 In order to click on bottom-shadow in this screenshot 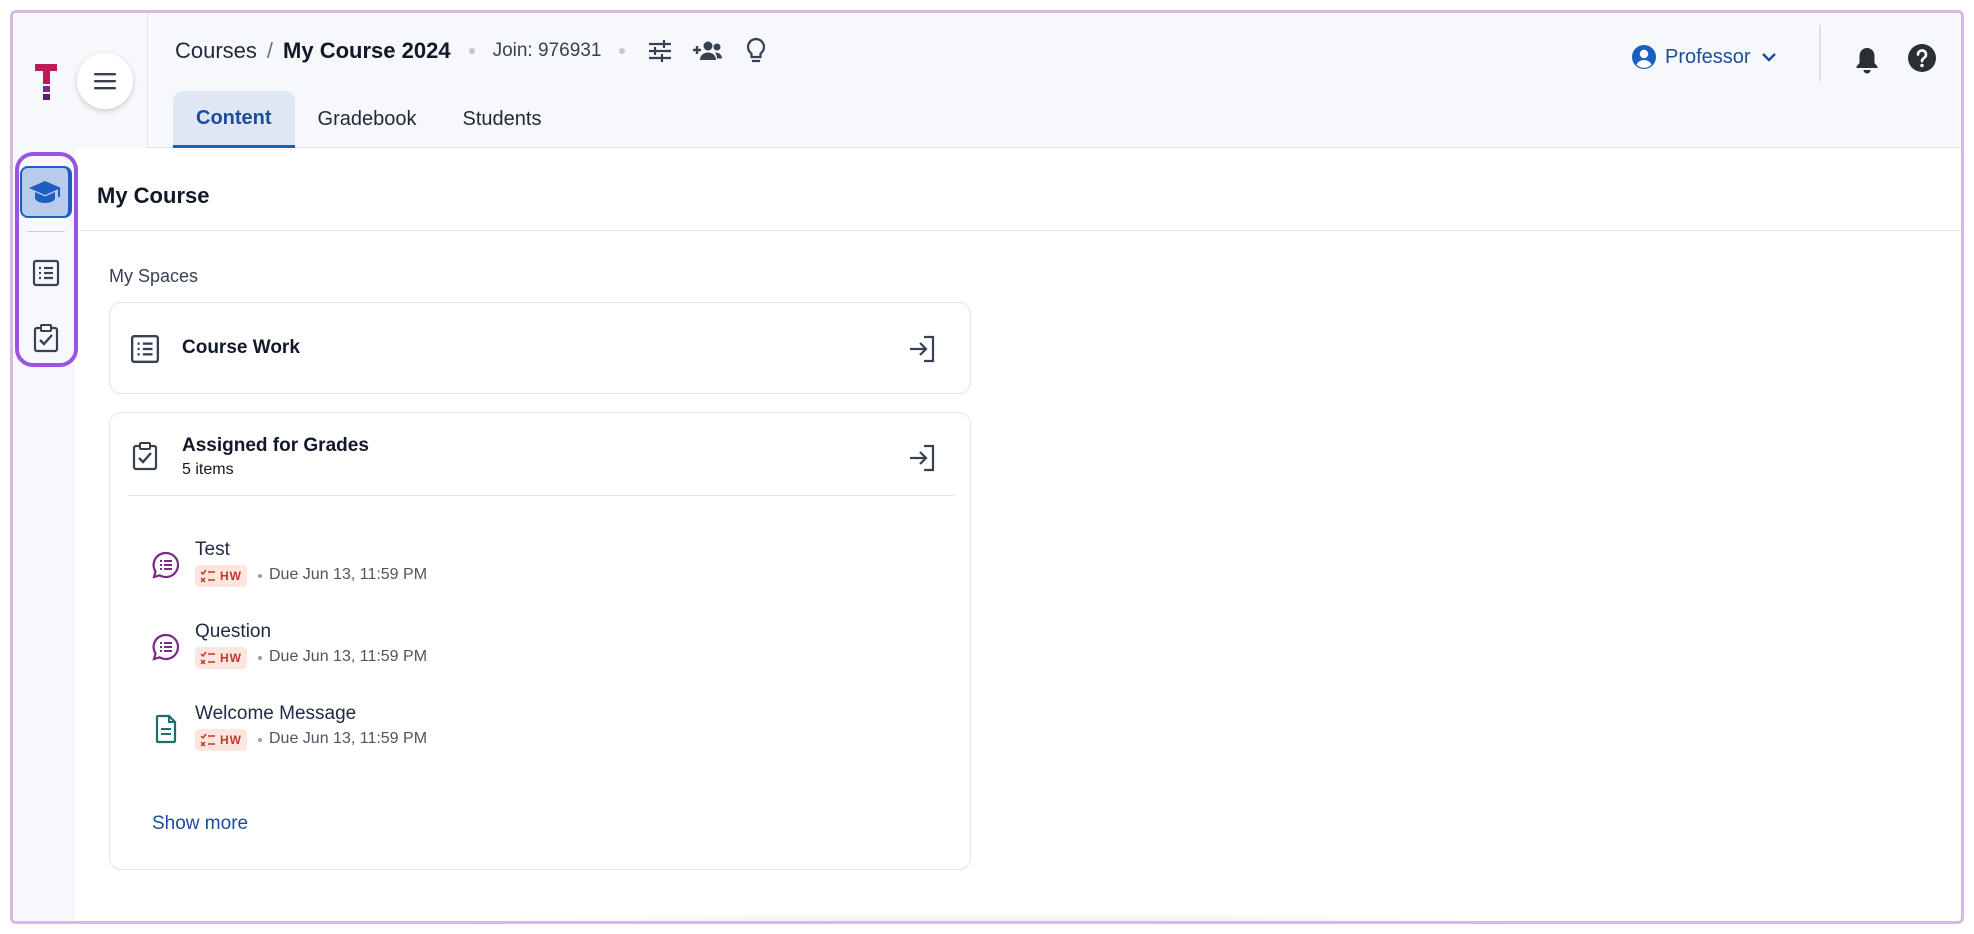, I will do `click(988, 916)`.